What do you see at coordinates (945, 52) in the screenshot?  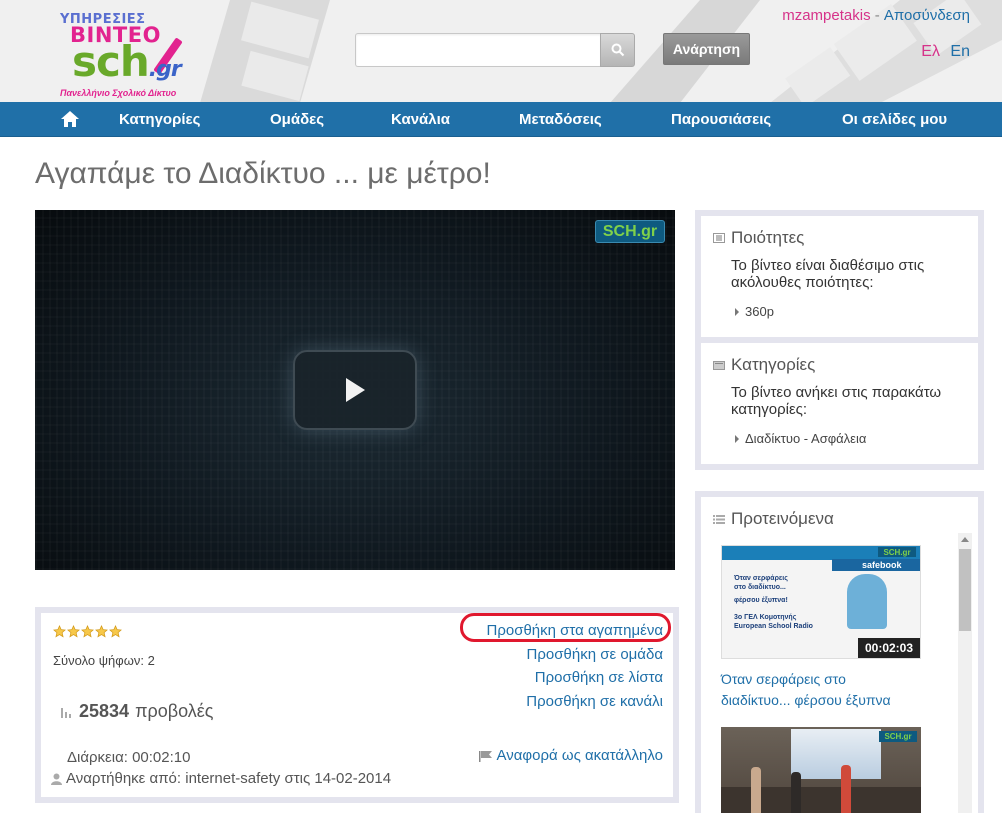 I see `language-switcher: Ελ En` at bounding box center [945, 52].